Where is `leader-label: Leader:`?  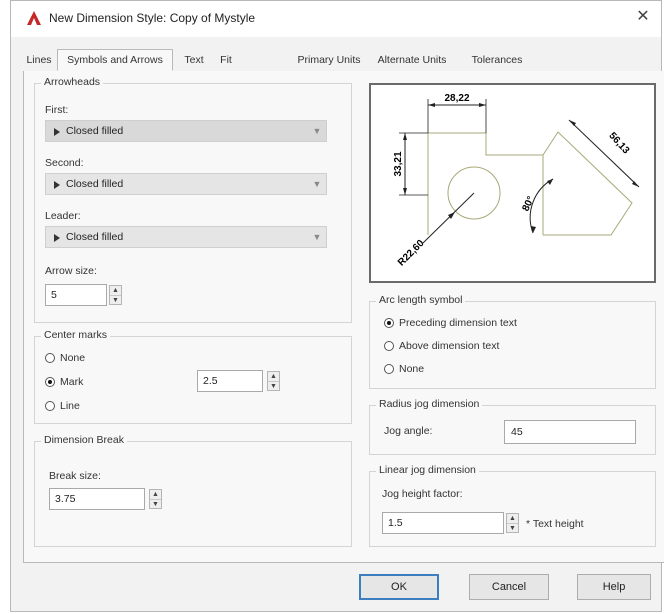
leader-label: Leader: is located at coordinates (63, 216).